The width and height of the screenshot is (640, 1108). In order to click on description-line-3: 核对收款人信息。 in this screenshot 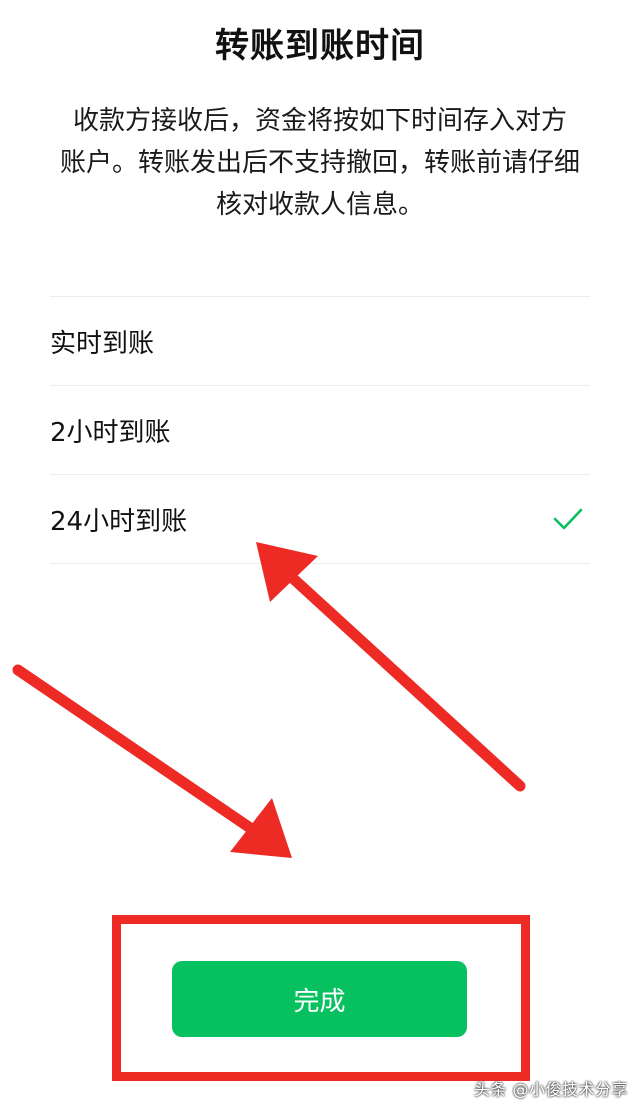, I will do `click(319, 205)`.